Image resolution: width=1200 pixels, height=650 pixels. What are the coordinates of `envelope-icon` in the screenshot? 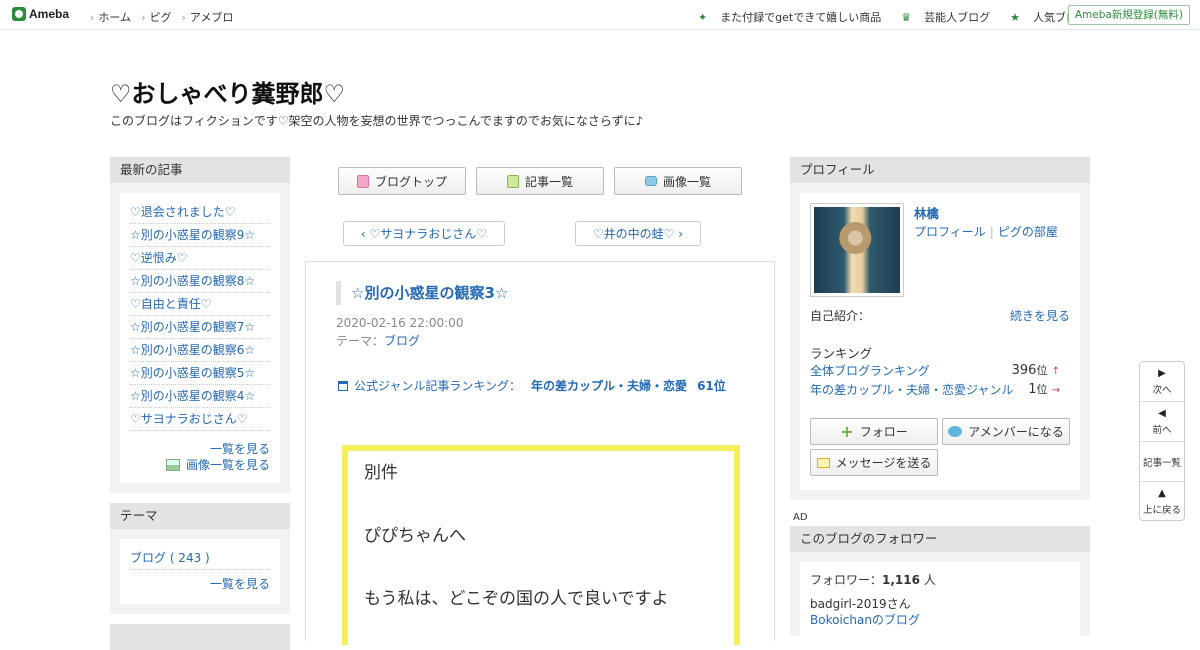 It's located at (823, 462).